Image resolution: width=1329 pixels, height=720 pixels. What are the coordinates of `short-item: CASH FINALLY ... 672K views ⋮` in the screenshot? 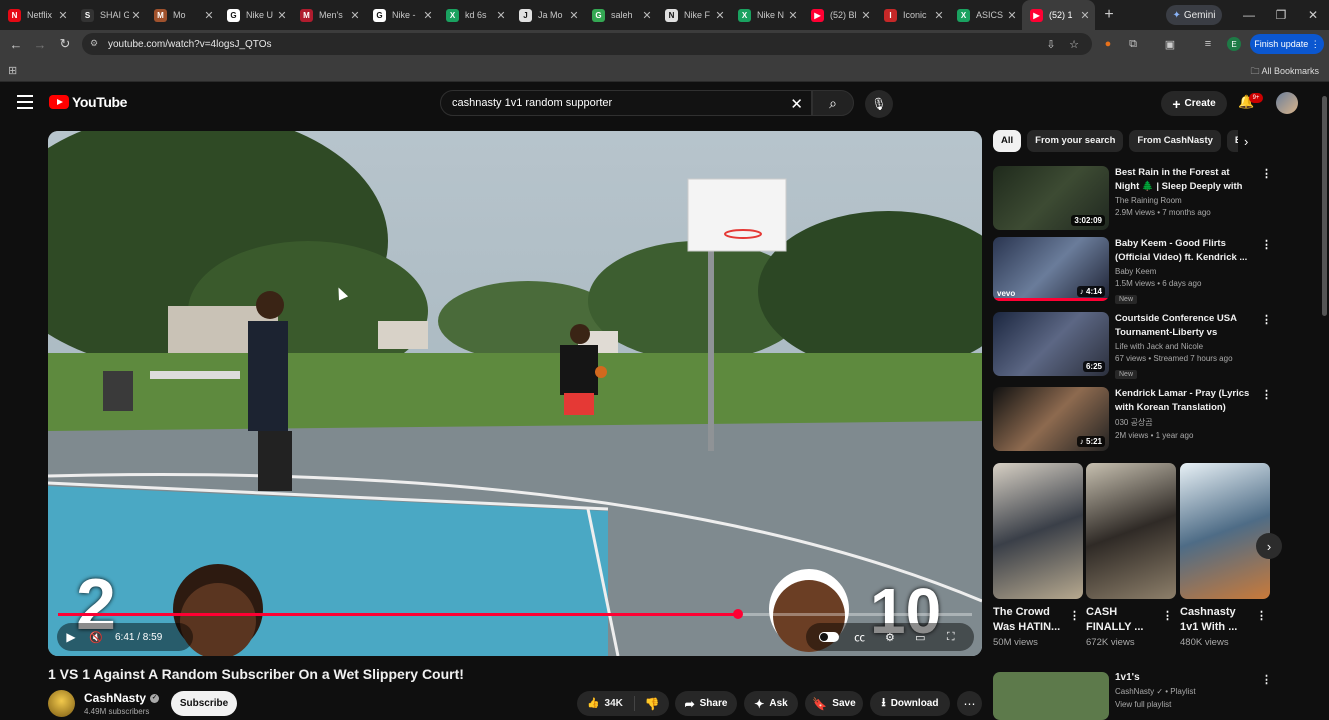 It's located at (1131, 555).